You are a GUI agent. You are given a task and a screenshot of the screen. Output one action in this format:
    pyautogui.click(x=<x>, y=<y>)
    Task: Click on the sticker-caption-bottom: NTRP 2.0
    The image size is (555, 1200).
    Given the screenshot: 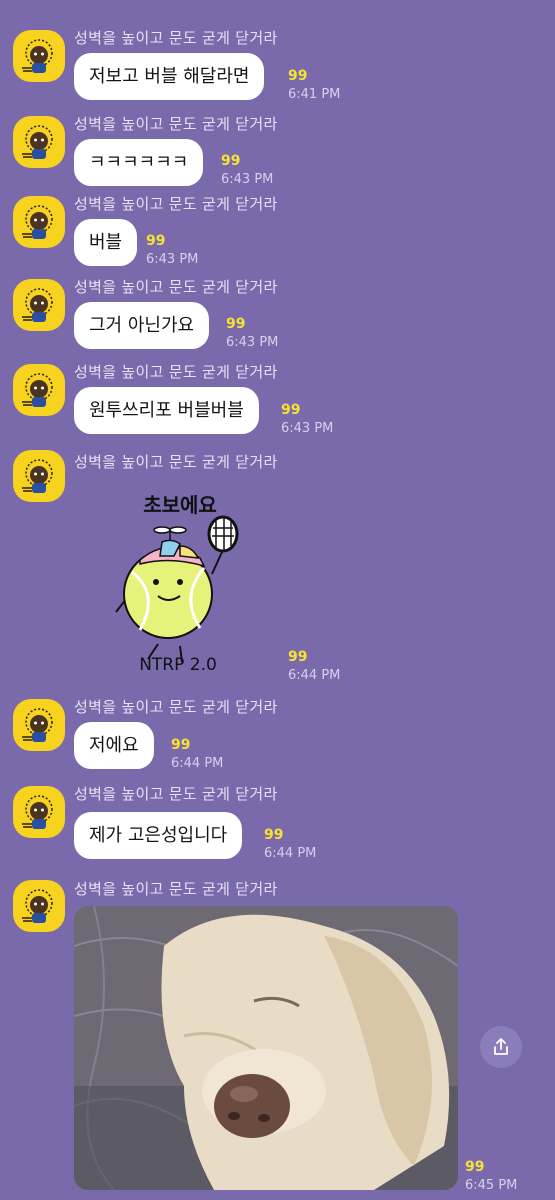 What is the action you would take?
    pyautogui.click(x=178, y=665)
    